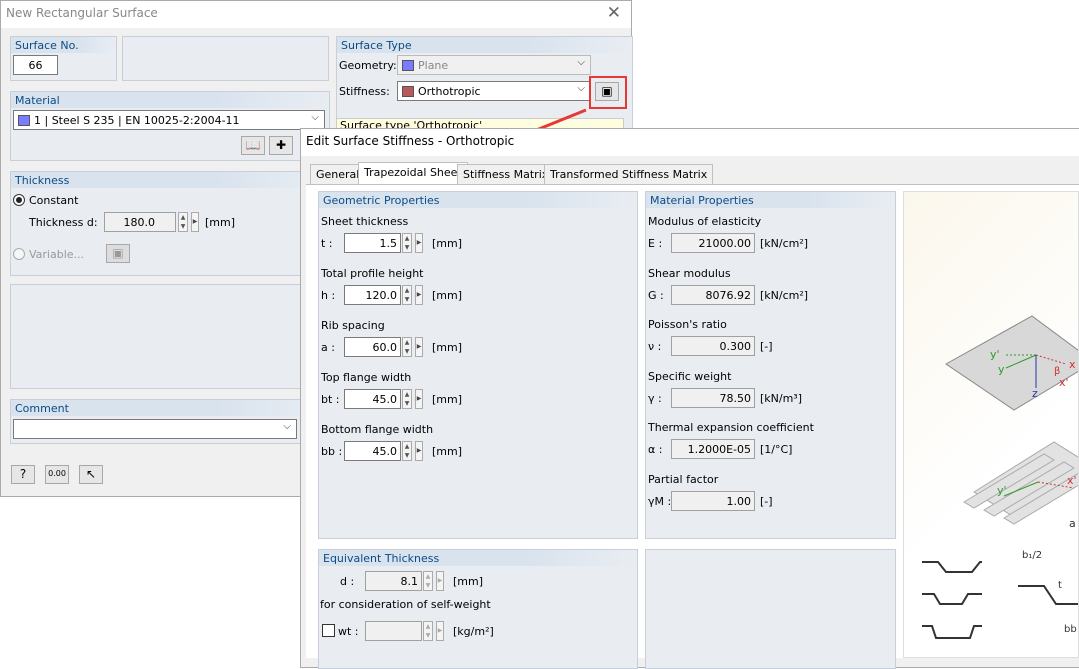 The width and height of the screenshot is (1079, 669). Describe the element at coordinates (413, 173) in the screenshot. I see `tab-trapezoidal-sheet: Trapezoidal Sheet` at that location.